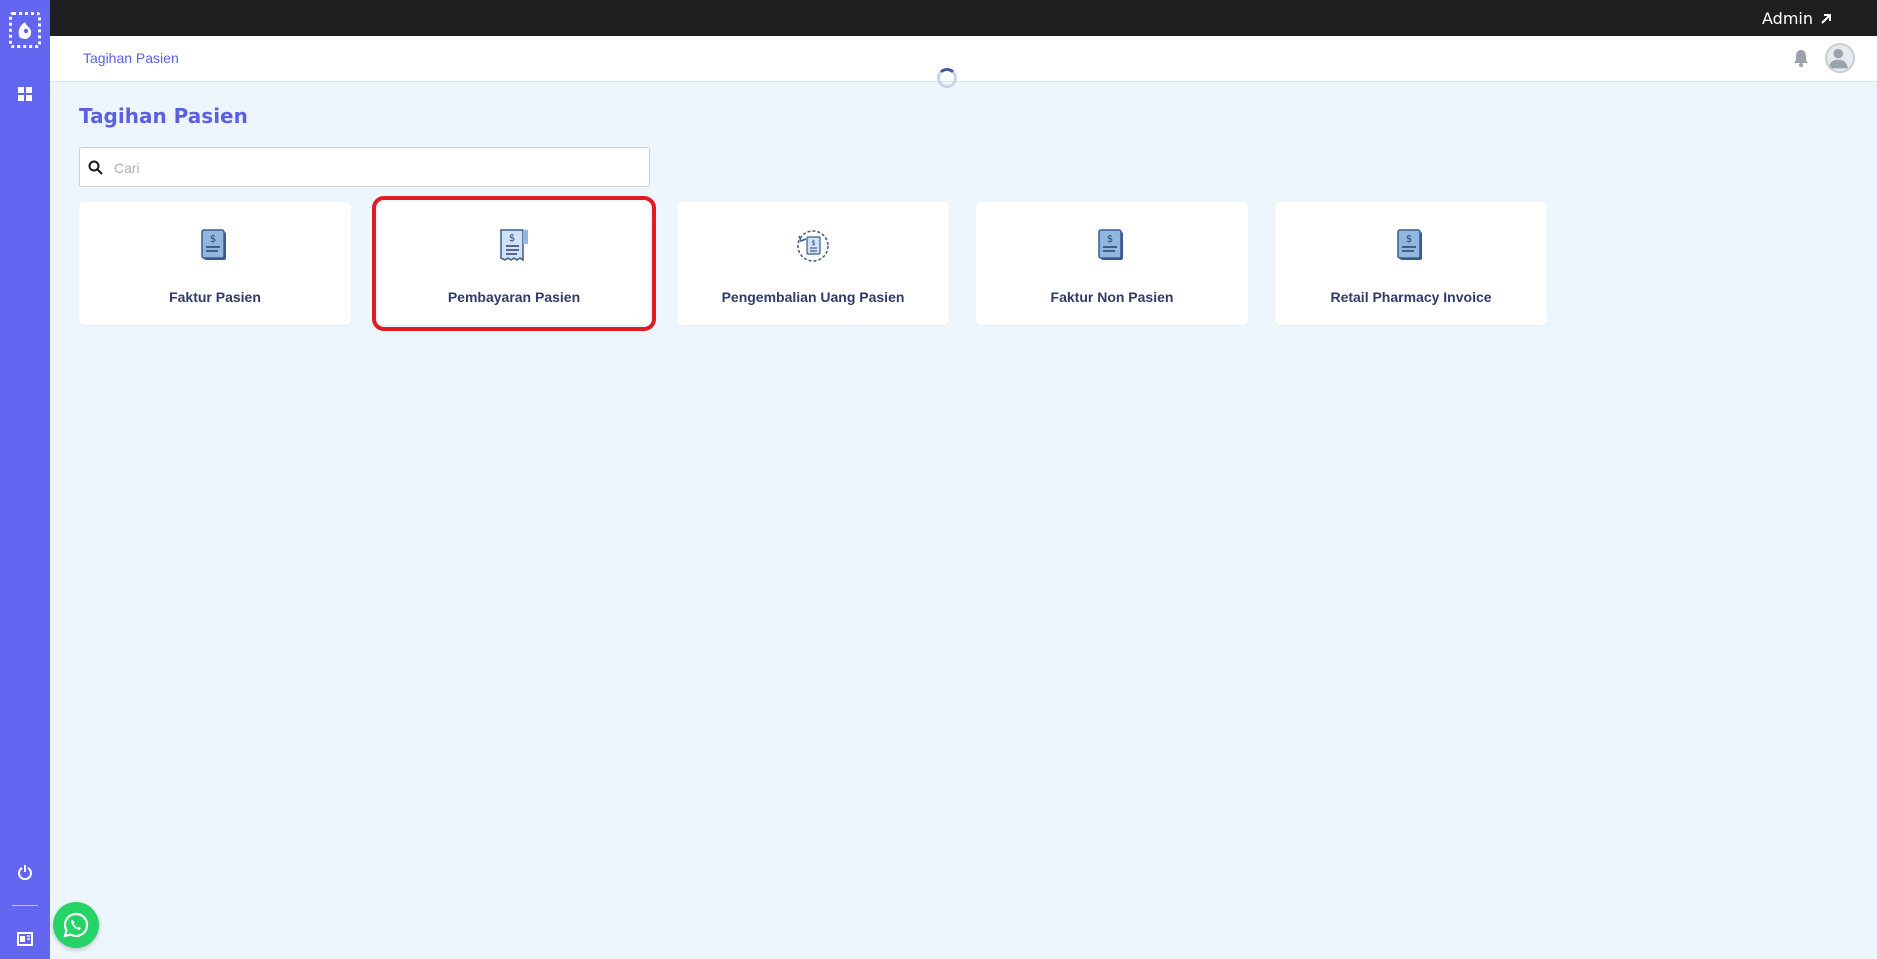  I want to click on card-retail-pharmacy-invoice: $ Retail Pharmacy Invoice, so click(1411, 263).